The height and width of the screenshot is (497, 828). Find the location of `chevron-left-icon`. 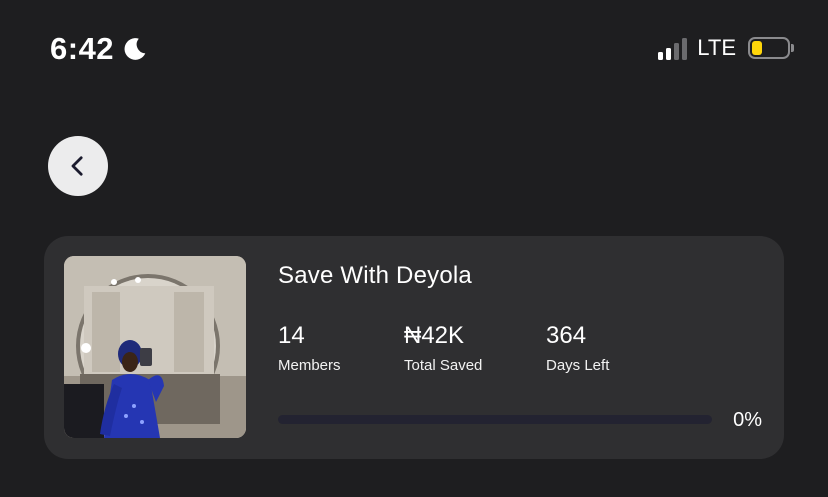

chevron-left-icon is located at coordinates (77, 166).